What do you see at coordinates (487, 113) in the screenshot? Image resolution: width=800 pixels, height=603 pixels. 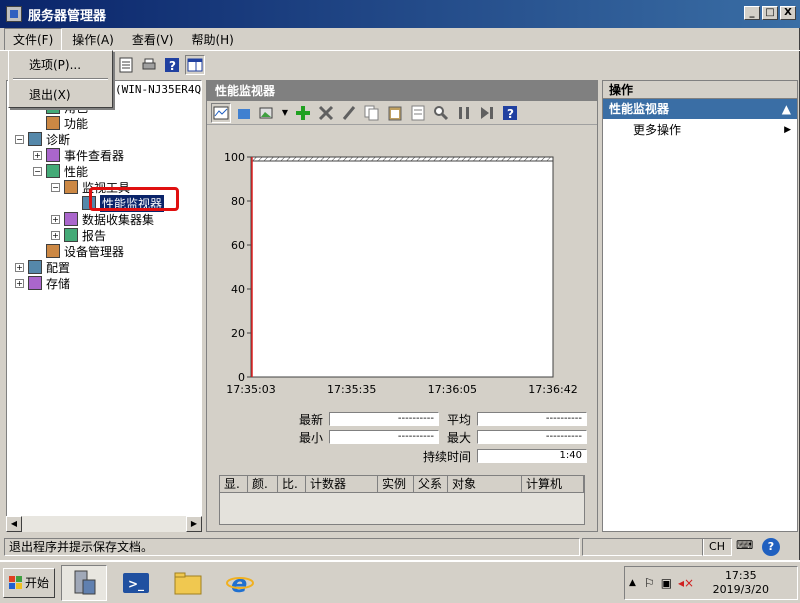 I see `update-data-icon` at bounding box center [487, 113].